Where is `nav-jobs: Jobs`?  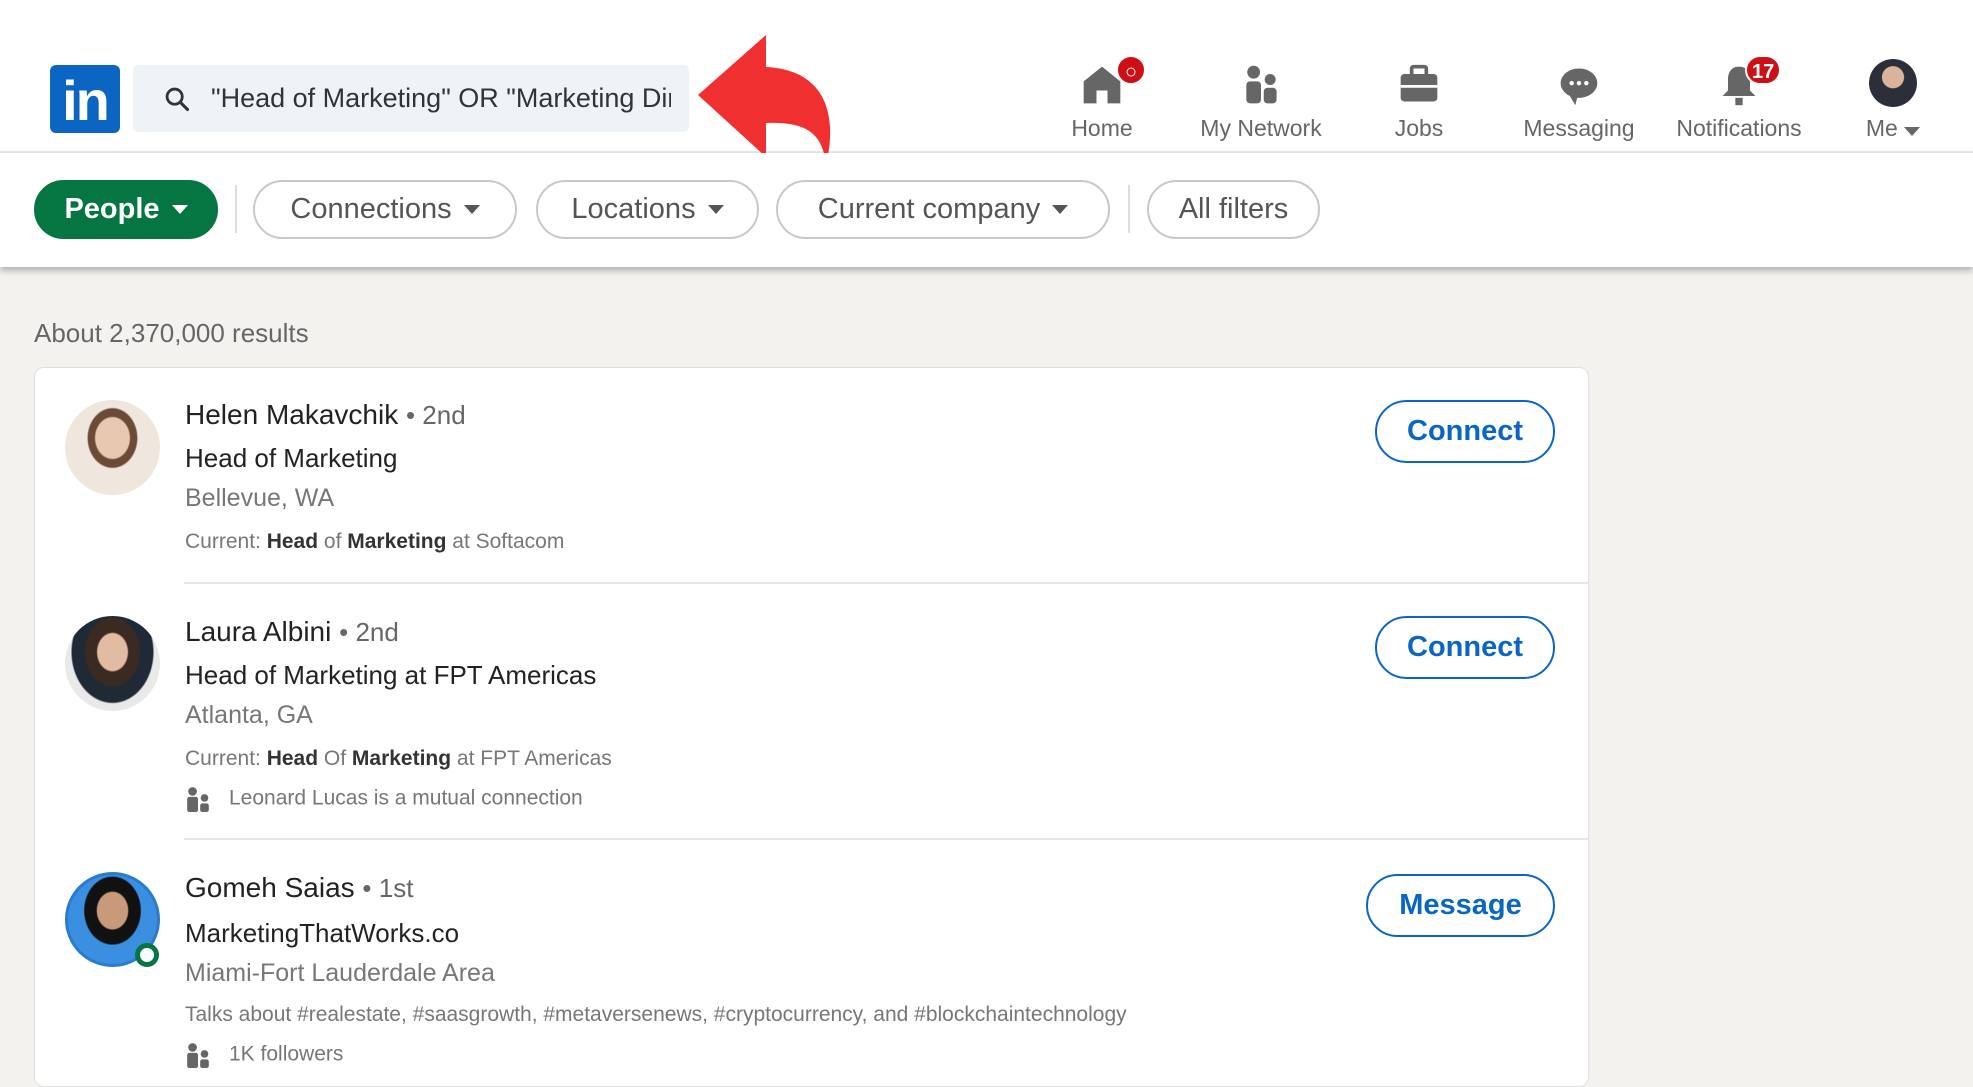 nav-jobs: Jobs is located at coordinates (1419, 98).